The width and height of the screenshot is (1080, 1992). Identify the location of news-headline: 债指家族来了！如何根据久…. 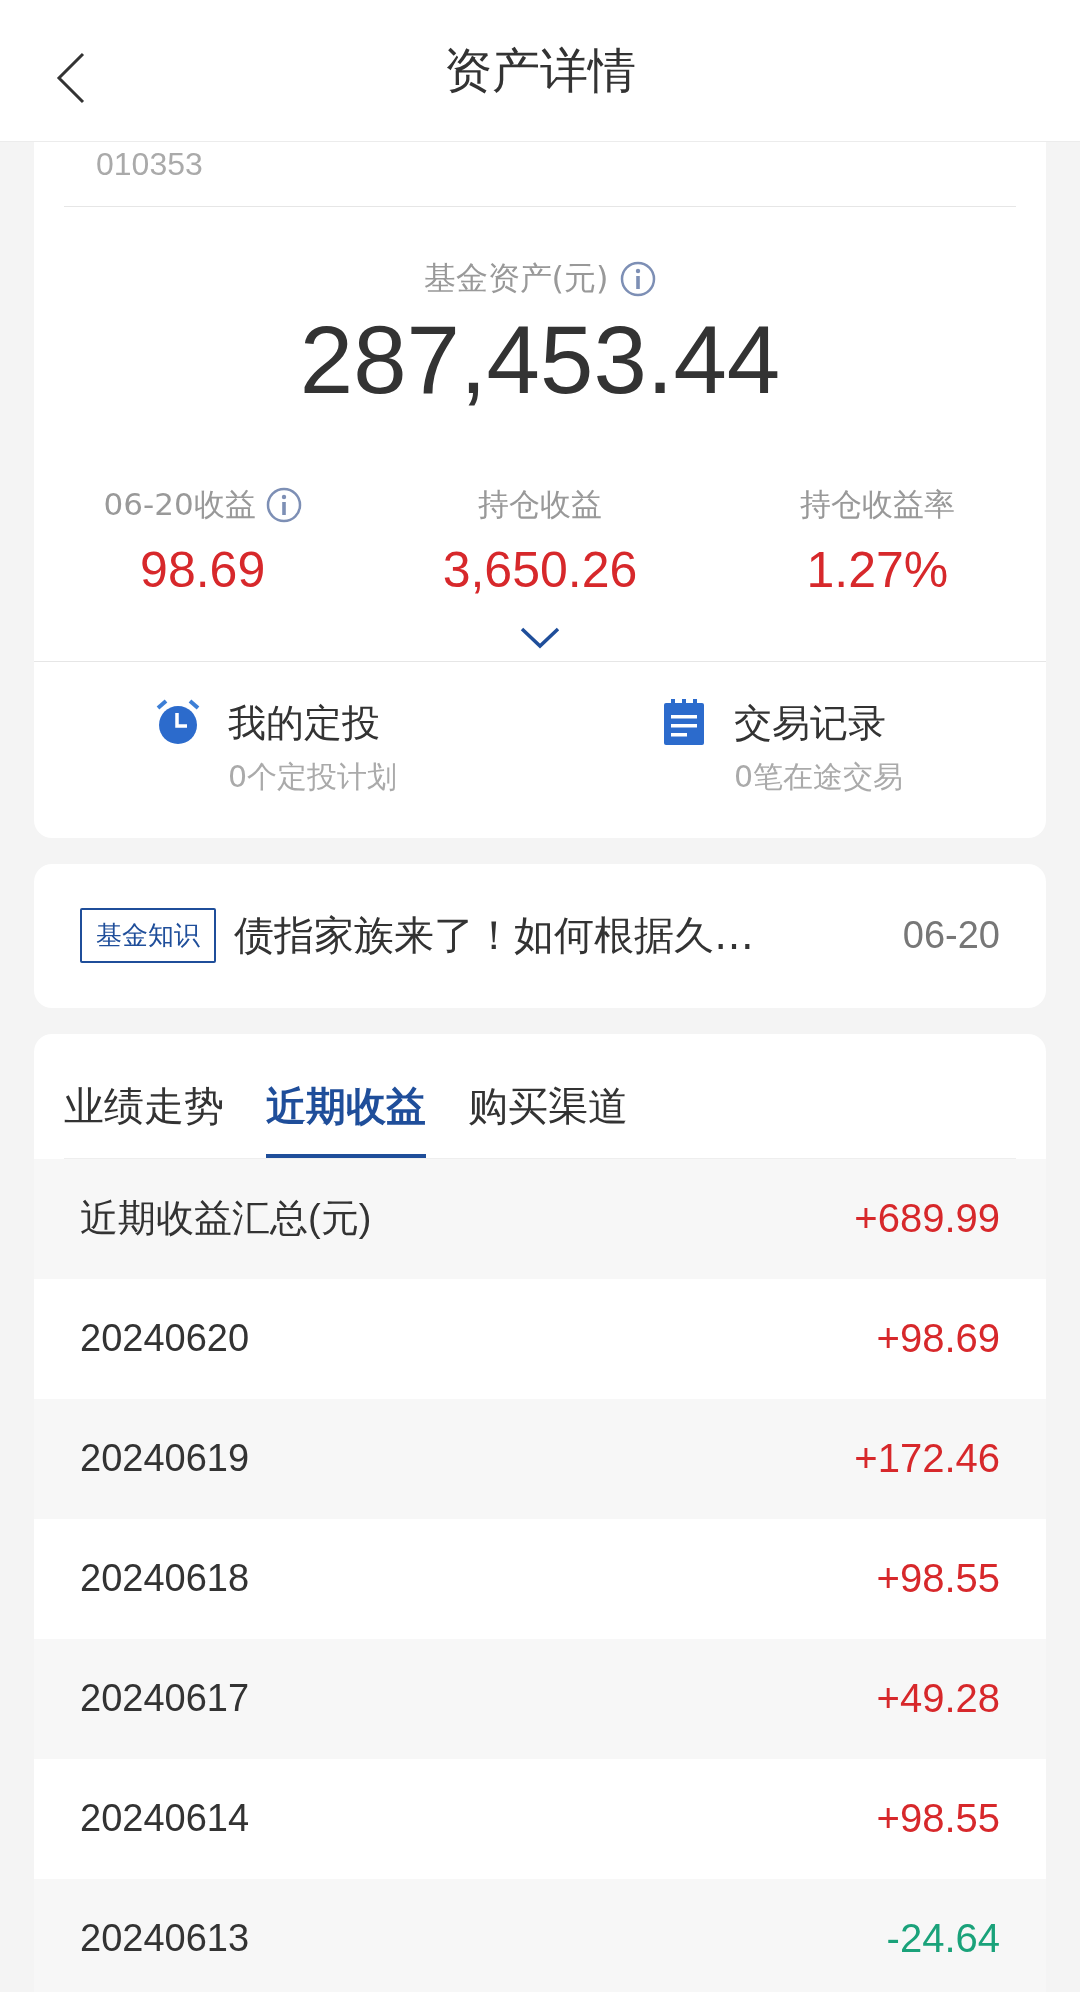
(559, 936).